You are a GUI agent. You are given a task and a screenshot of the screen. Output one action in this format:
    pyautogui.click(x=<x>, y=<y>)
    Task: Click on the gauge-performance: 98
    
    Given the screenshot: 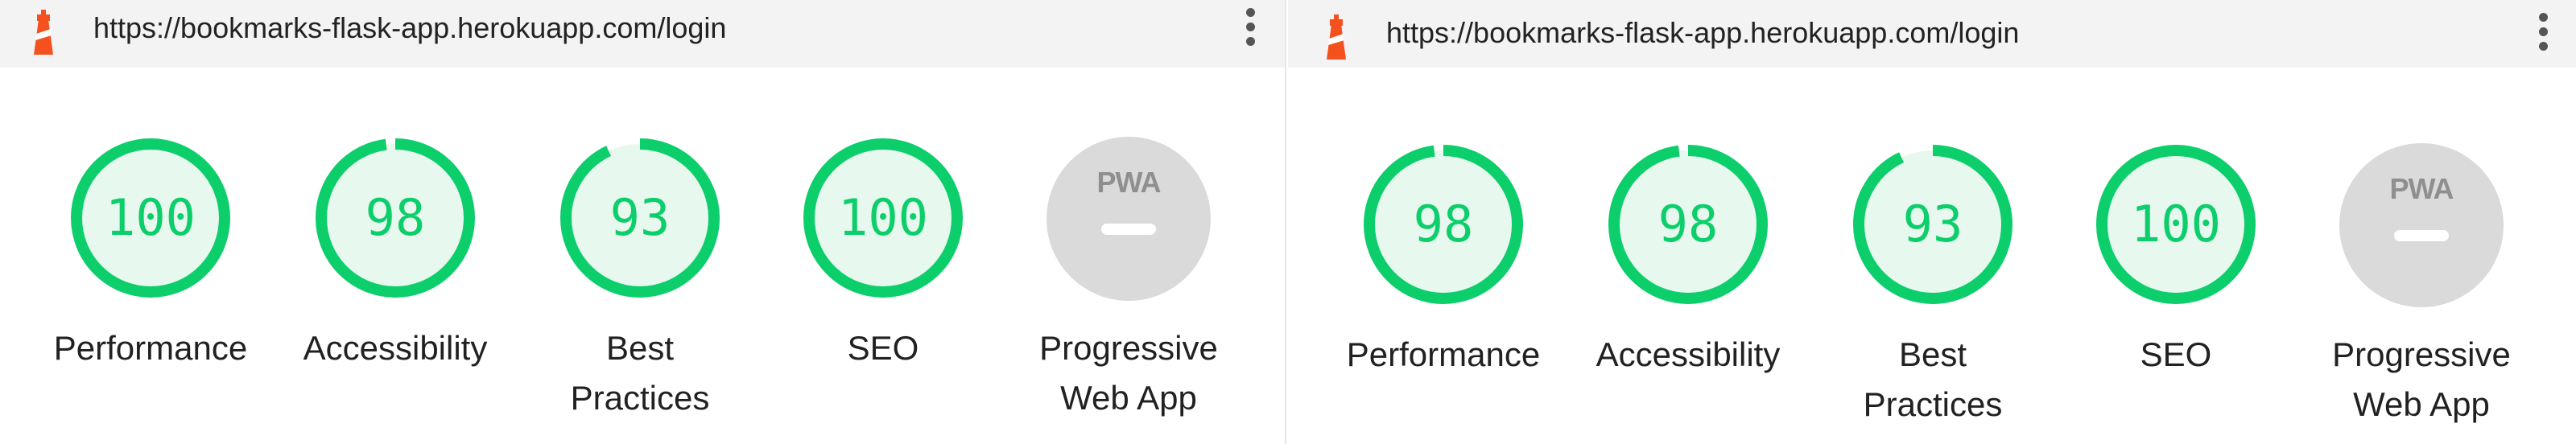 What is the action you would take?
    pyautogui.click(x=1443, y=225)
    